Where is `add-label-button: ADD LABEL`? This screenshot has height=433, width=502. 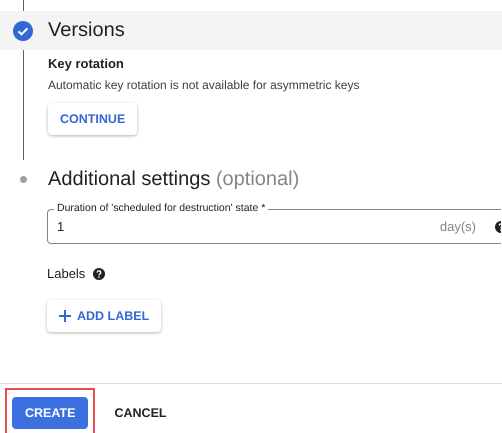
add-label-button: ADD LABEL is located at coordinates (104, 316).